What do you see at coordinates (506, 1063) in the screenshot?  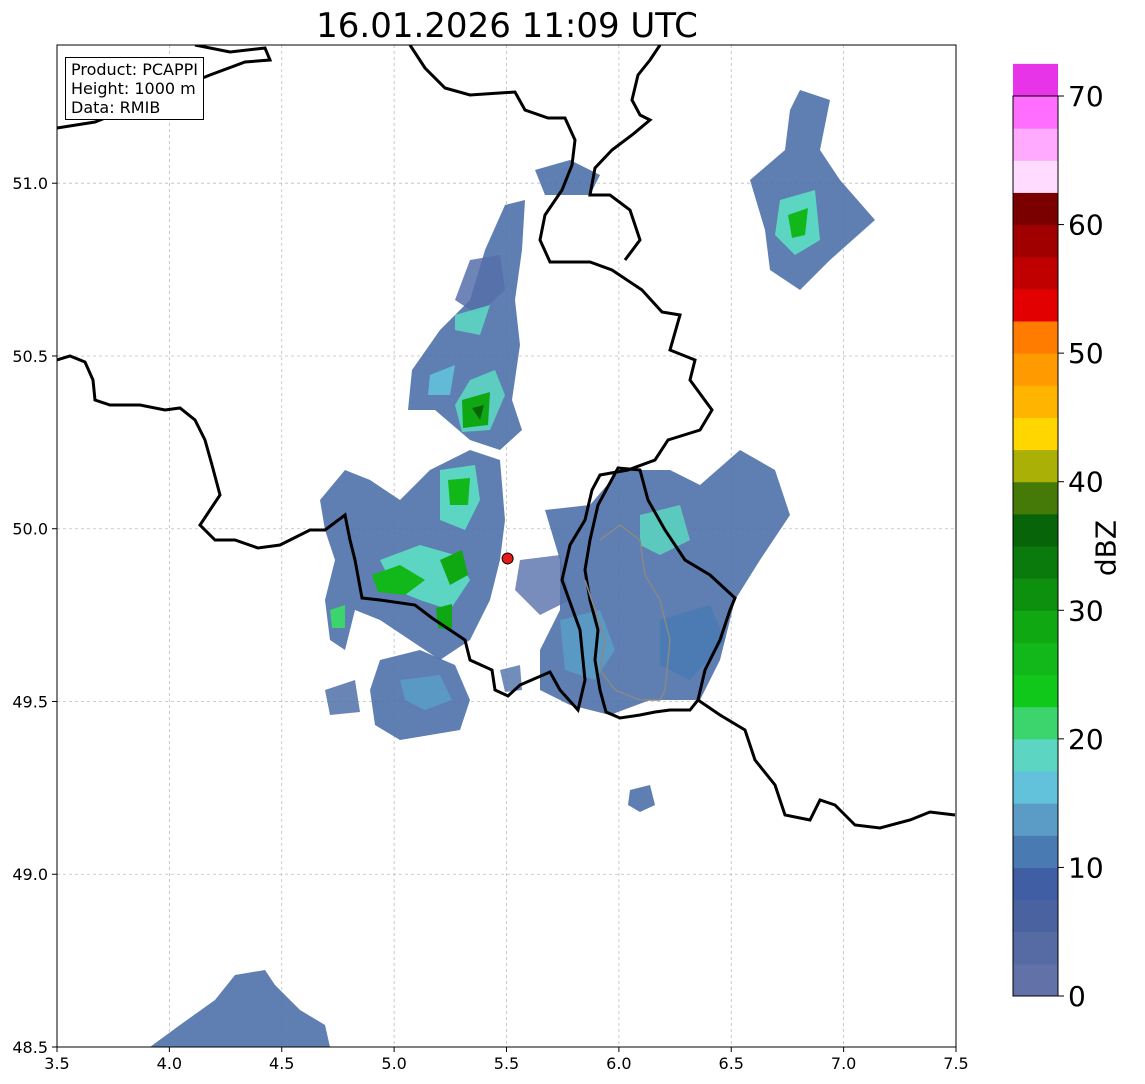 I see `x-tick-label: 5.5` at bounding box center [506, 1063].